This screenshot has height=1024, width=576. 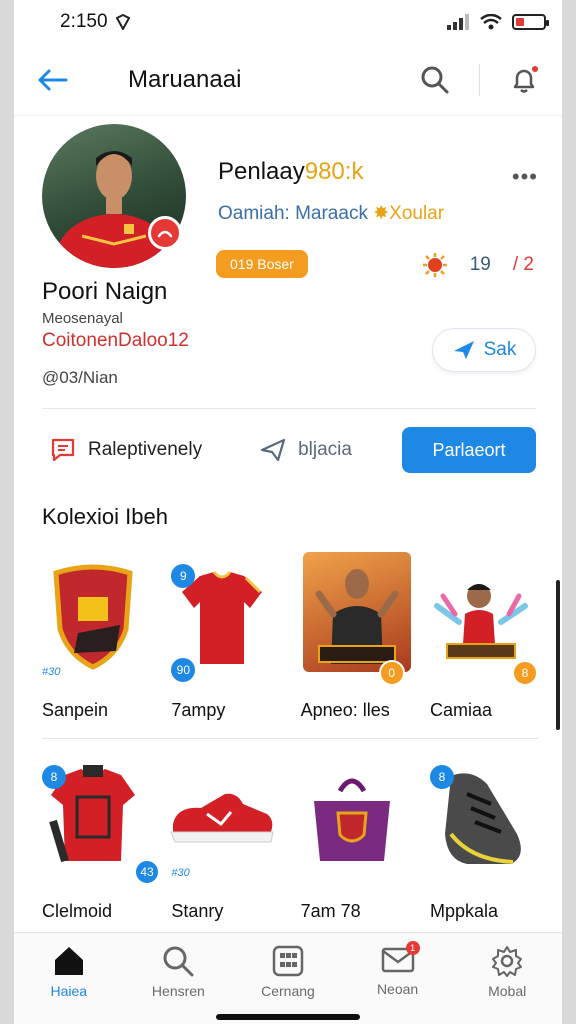 I want to click on user-handle: @03/Nian, so click(x=80, y=377).